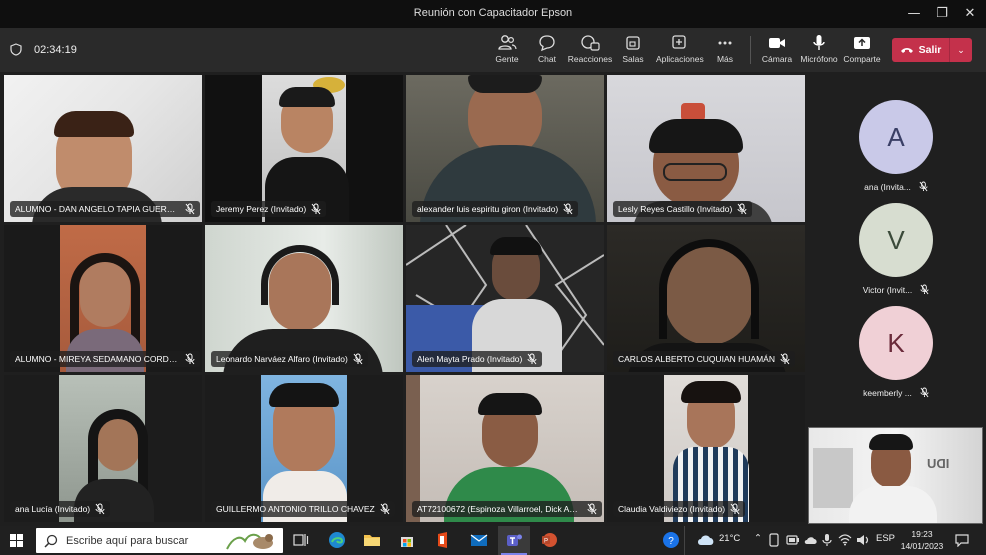 This screenshot has width=986, height=555. Describe the element at coordinates (679, 42) in the screenshot. I see `add-apps-icon` at that location.